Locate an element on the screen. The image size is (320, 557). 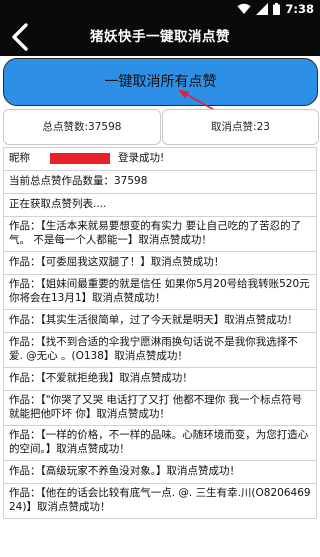
page-title: 猪妖快手一键取消点赞 is located at coordinates (160, 37).